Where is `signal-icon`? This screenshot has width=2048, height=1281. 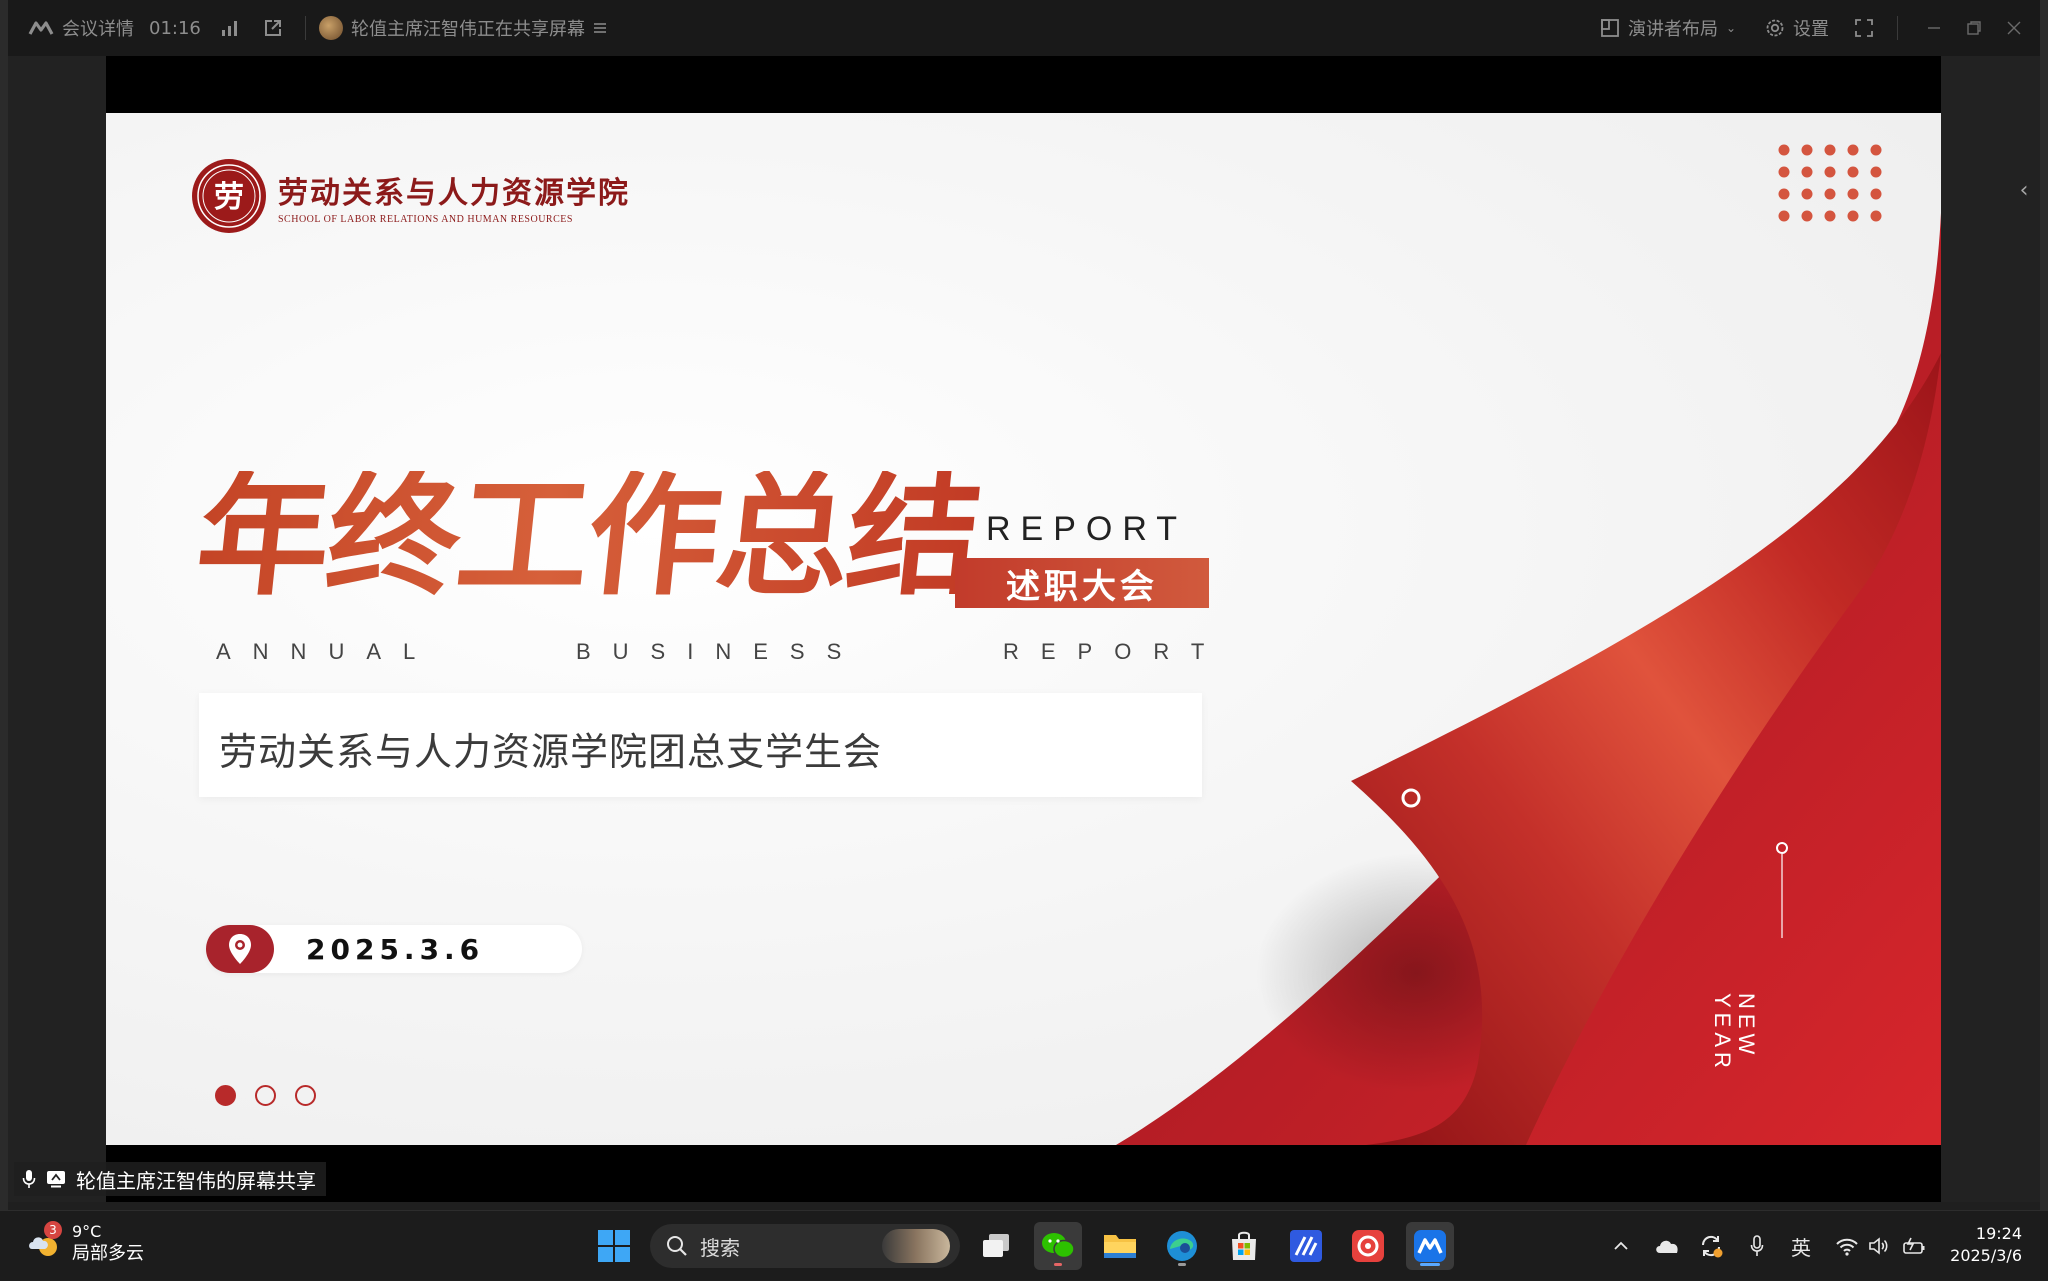 signal-icon is located at coordinates (230, 28).